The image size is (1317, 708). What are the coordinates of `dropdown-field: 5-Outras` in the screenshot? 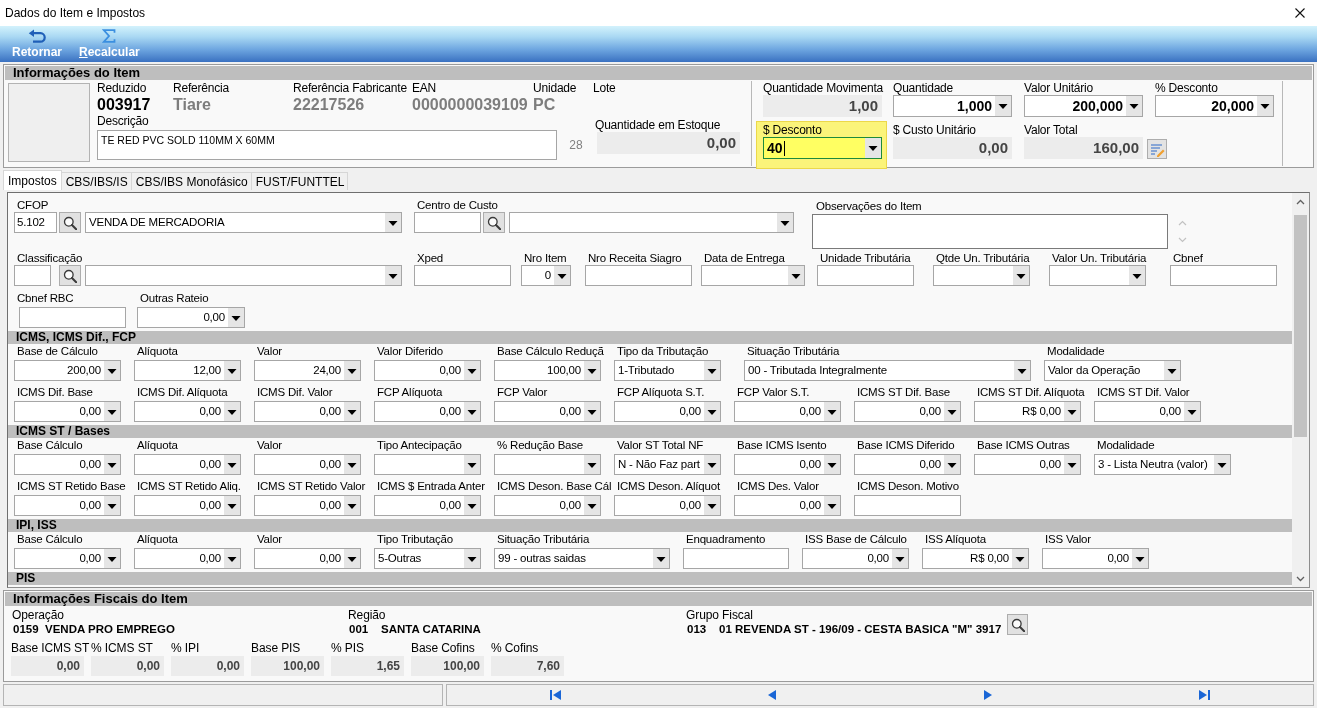 It's located at (427, 558).